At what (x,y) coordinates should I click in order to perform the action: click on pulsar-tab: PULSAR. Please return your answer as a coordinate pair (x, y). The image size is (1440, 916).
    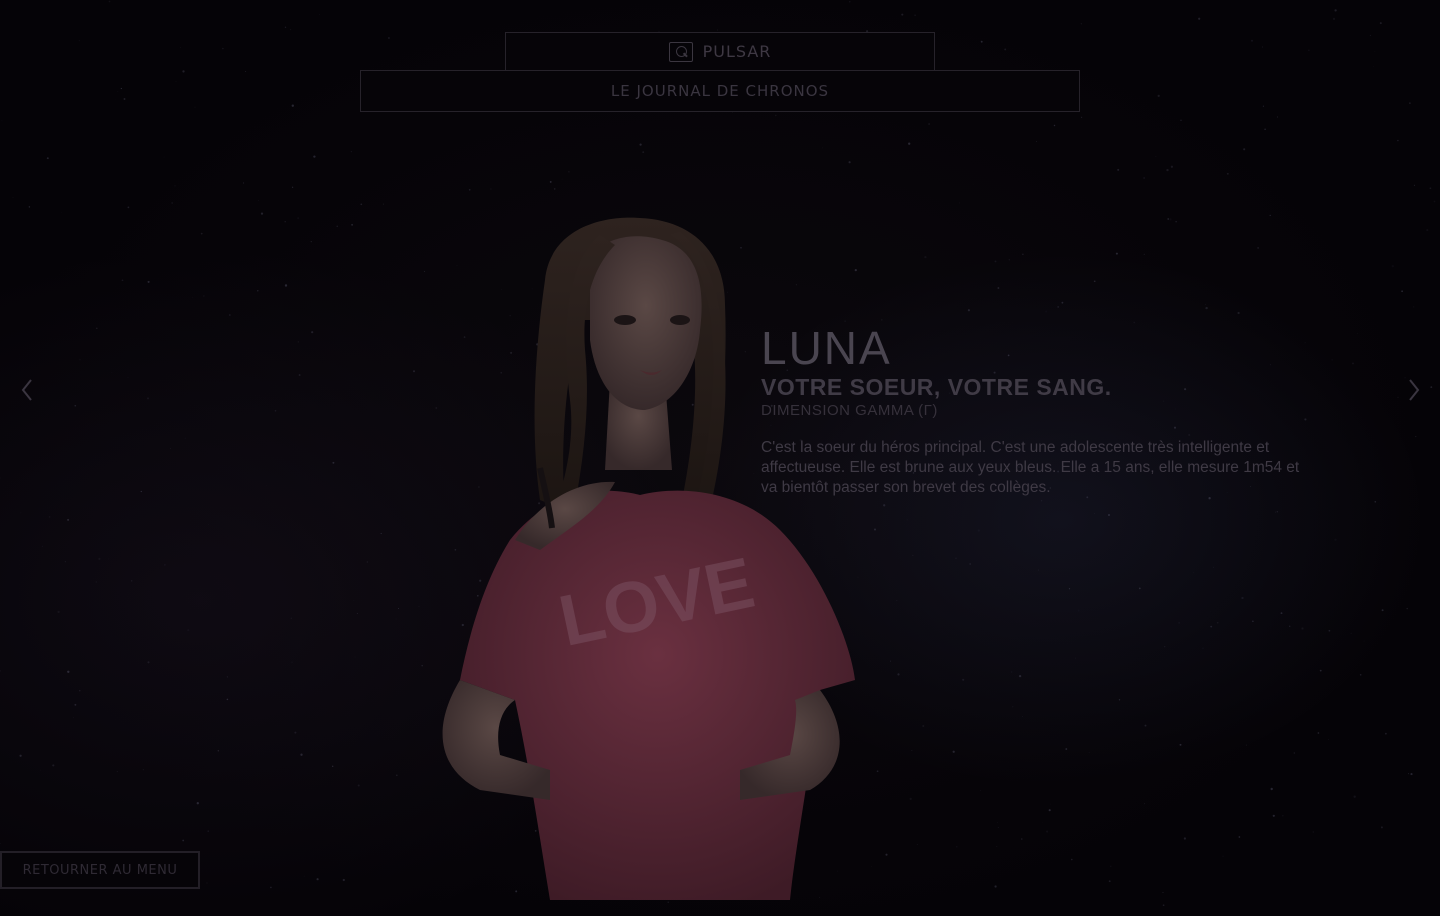
    Looking at the image, I should click on (720, 51).